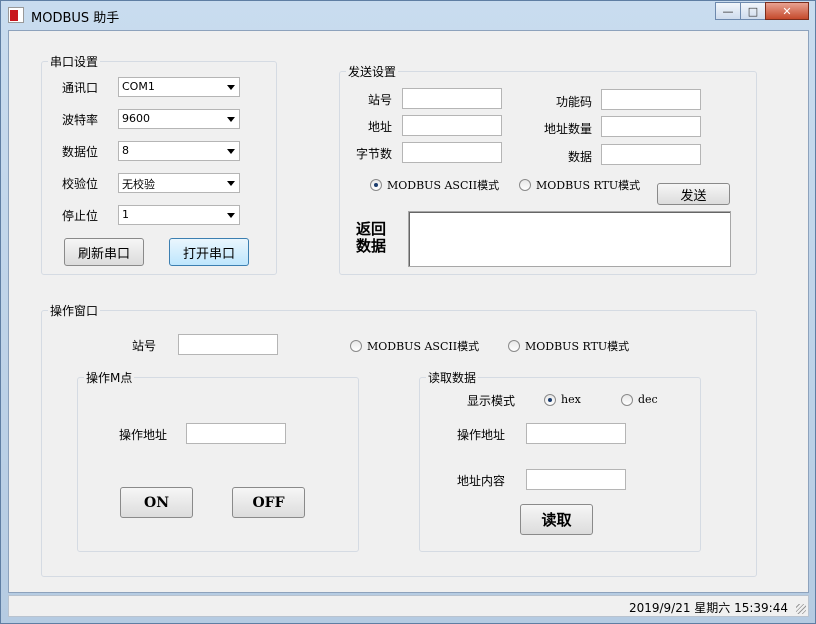 This screenshot has height=624, width=816. I want to click on function-code-input, so click(651, 99).